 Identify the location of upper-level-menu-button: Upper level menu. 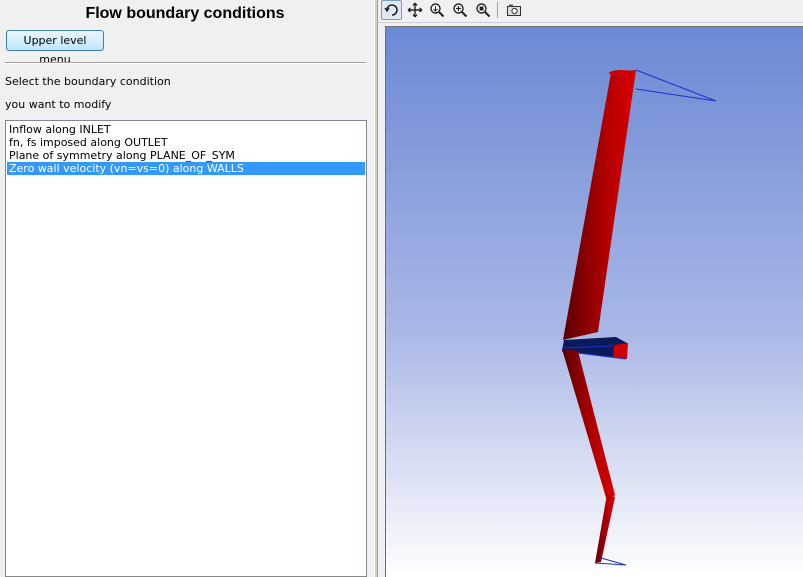
(55, 48).